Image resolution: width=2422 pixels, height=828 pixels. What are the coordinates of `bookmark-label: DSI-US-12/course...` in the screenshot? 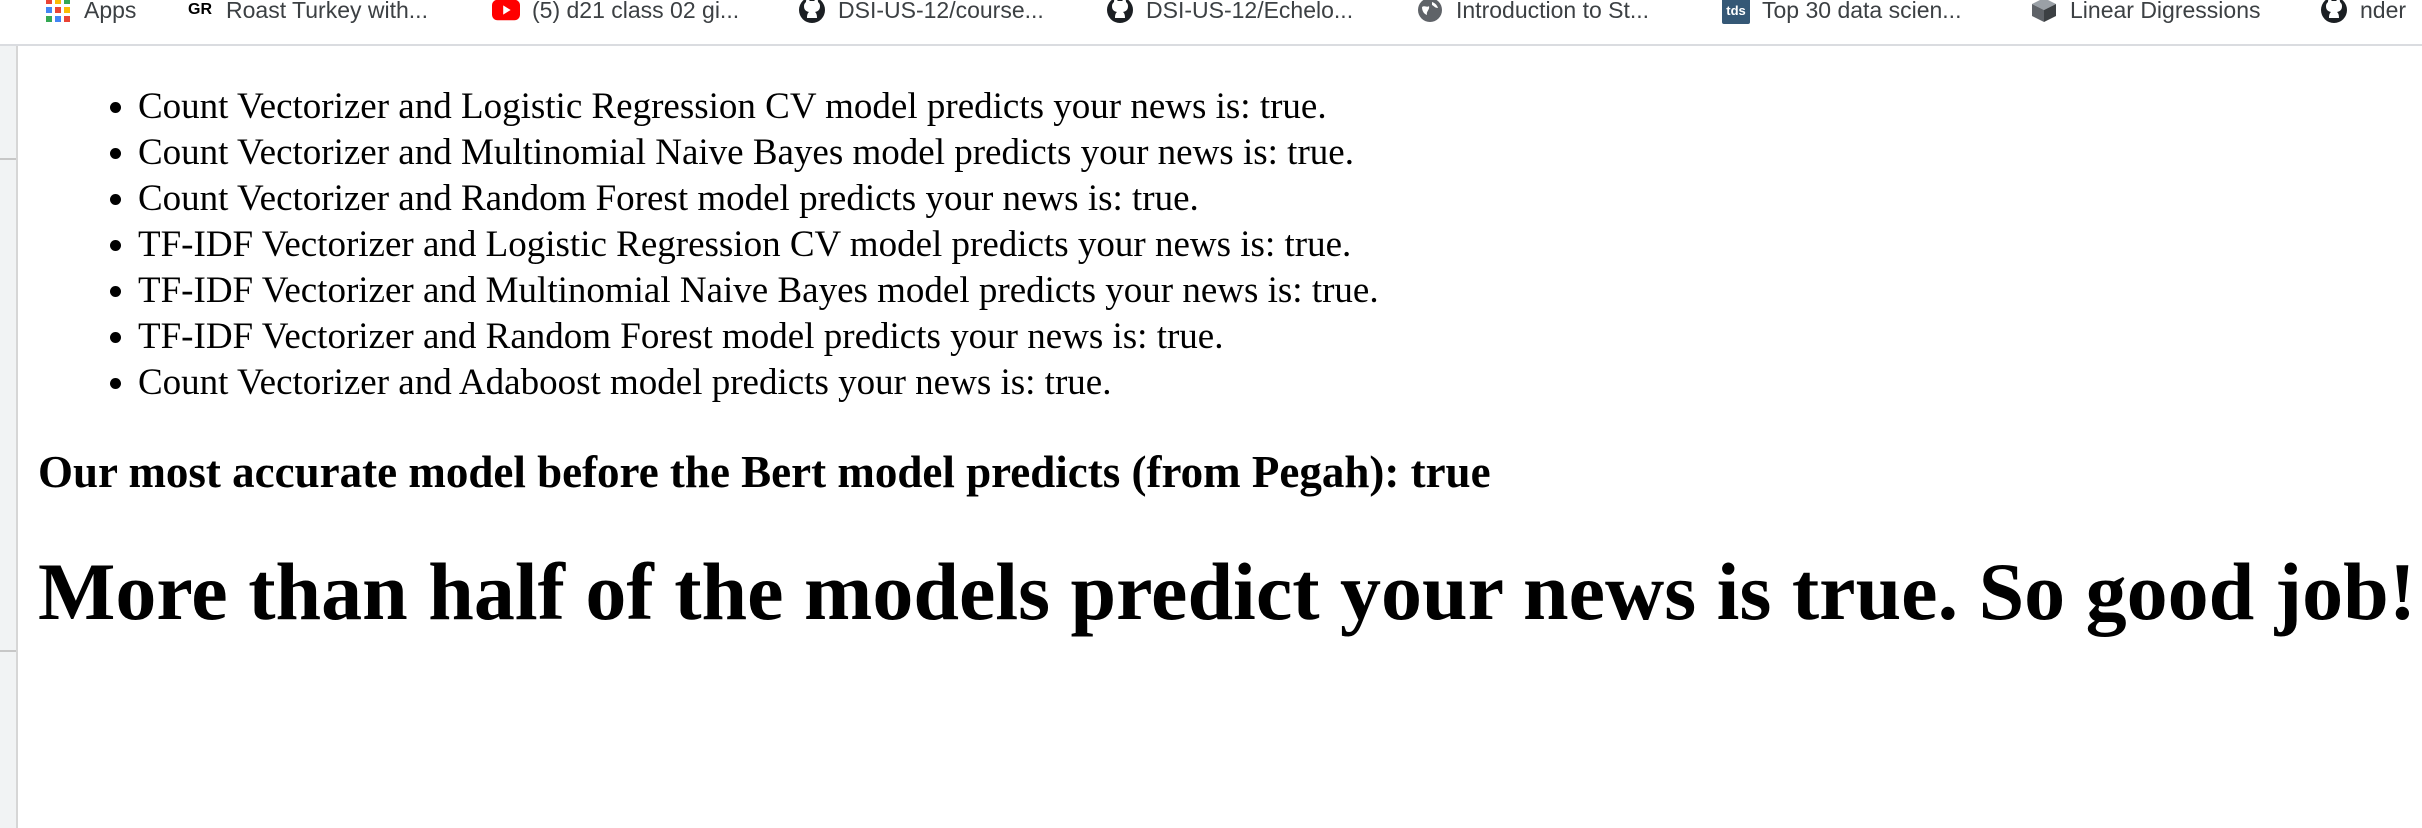 It's located at (941, 11).